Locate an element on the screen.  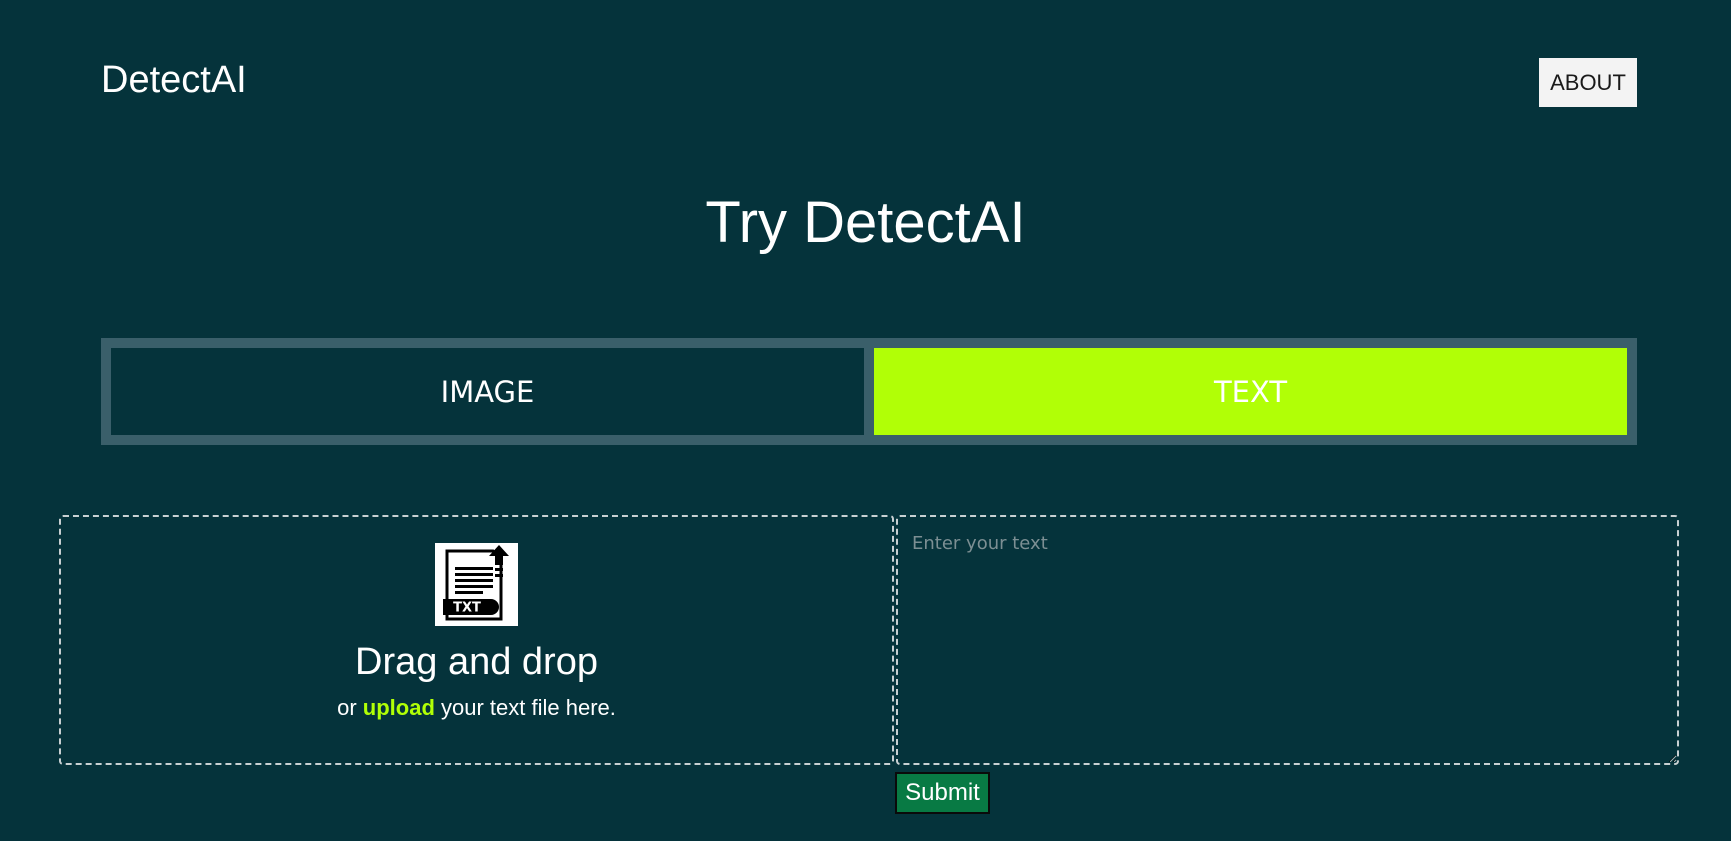
brand-logo: DetectAI is located at coordinates (174, 80).